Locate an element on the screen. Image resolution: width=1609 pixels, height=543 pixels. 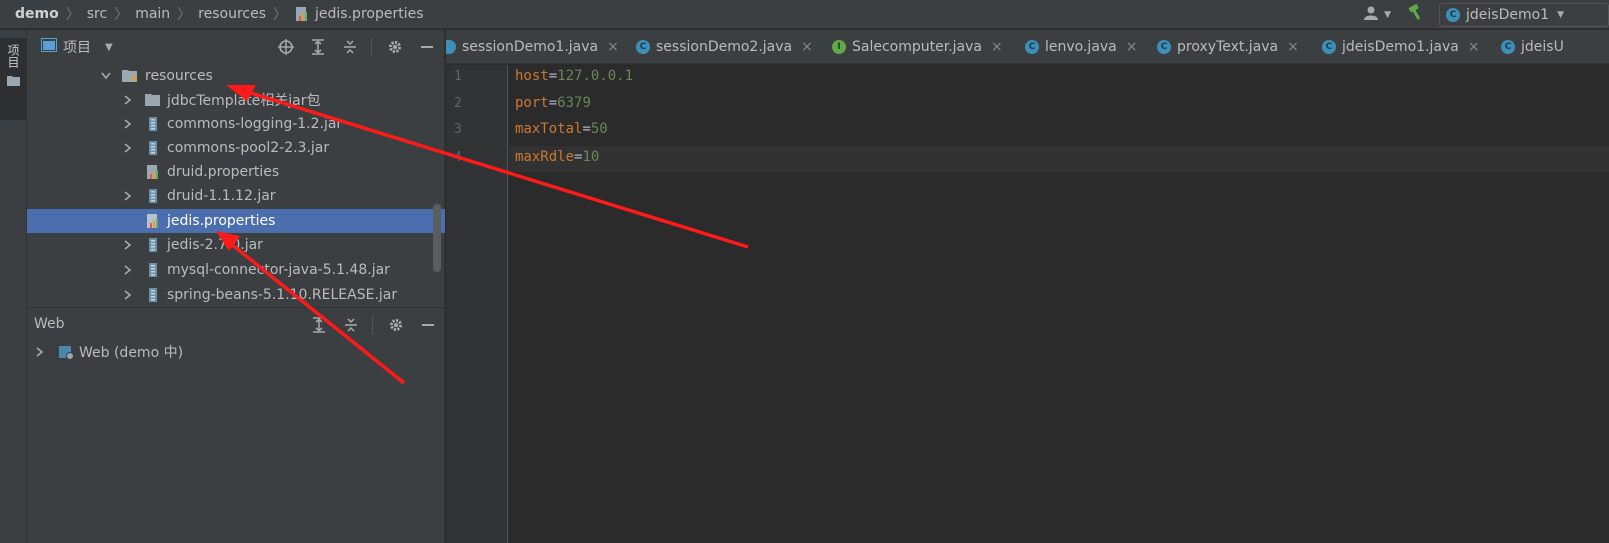
java-interface-icon: I is located at coordinates (839, 47).